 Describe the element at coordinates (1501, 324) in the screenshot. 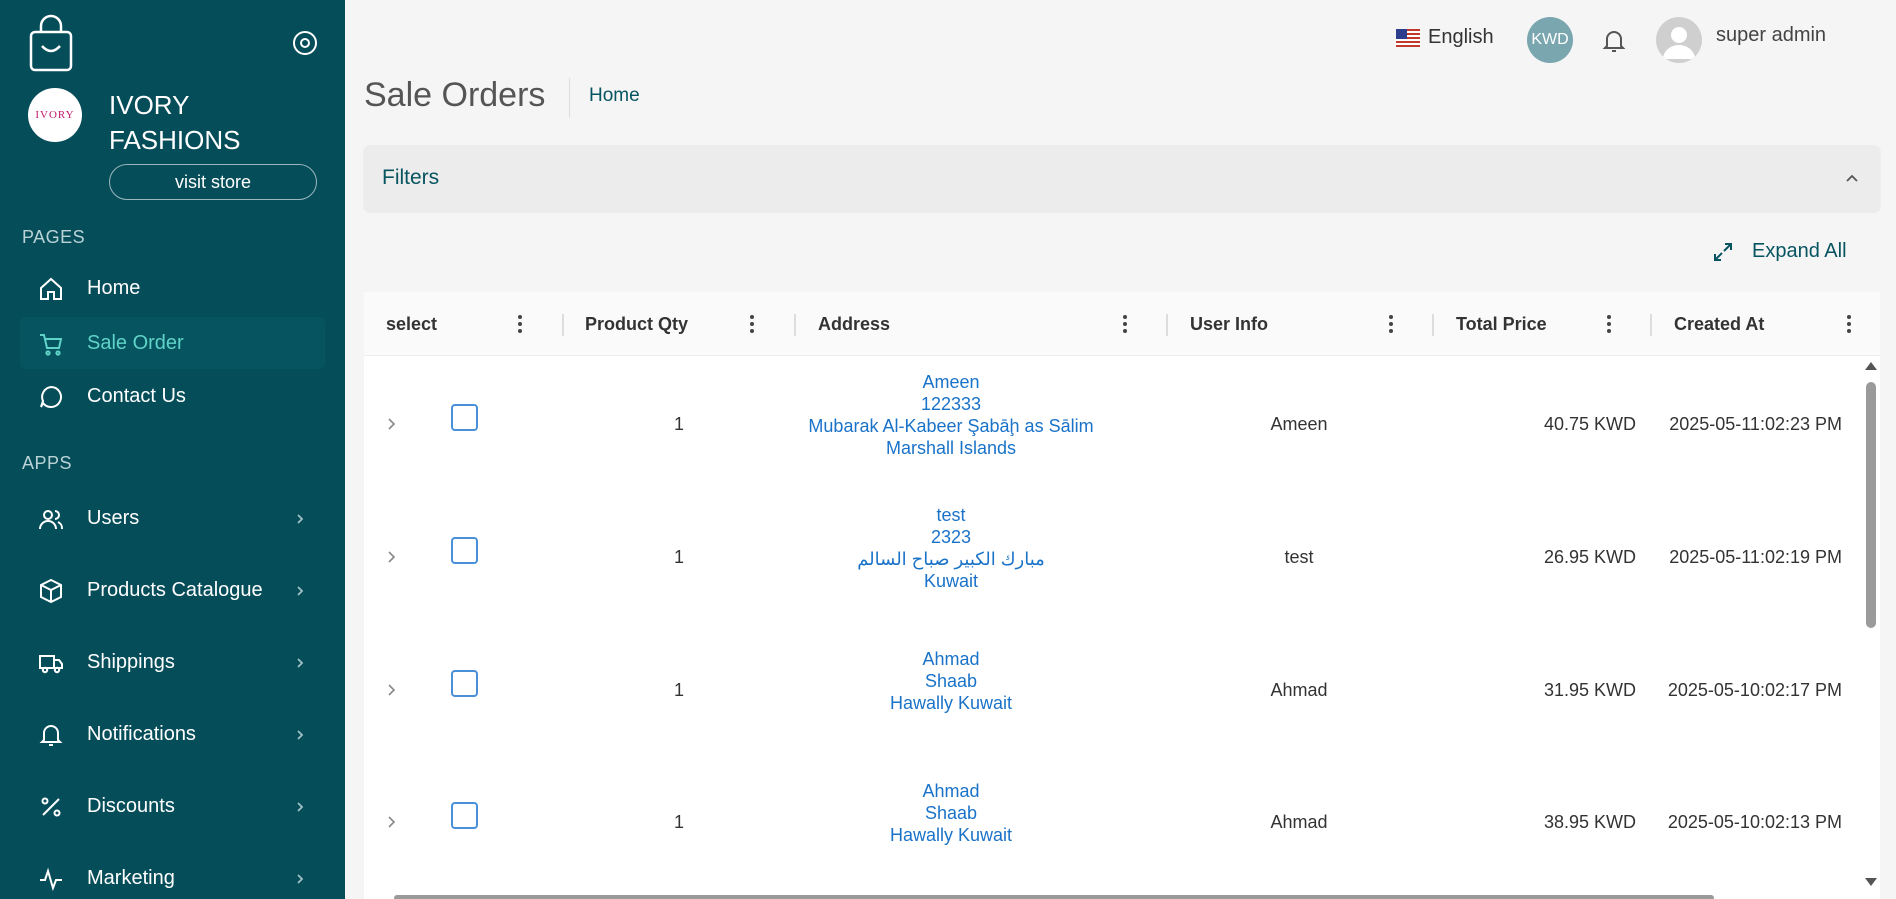

I see `column-header-total-price: Total Price` at that location.